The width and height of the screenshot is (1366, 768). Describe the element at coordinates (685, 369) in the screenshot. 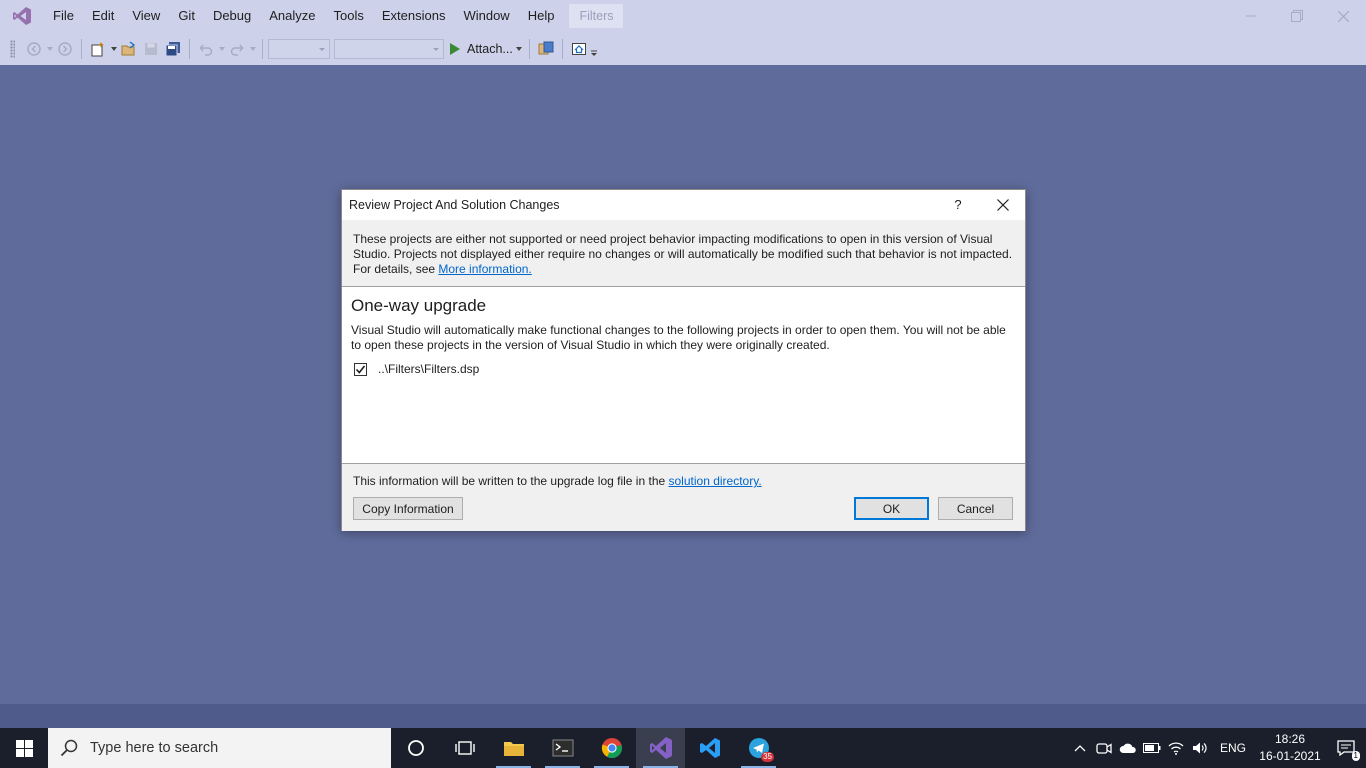

I see `project-list-item: ..\Filters\Filters.dsp` at that location.